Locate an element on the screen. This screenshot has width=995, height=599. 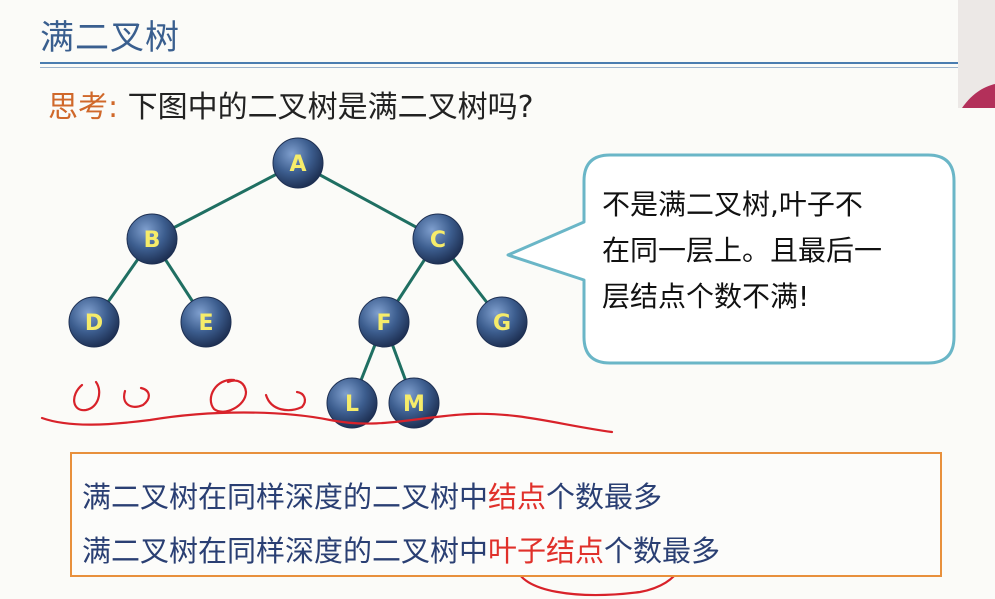
definition-line-1: 满二叉树在同样深度的二叉树中结点个数最多 is located at coordinates (372, 495).